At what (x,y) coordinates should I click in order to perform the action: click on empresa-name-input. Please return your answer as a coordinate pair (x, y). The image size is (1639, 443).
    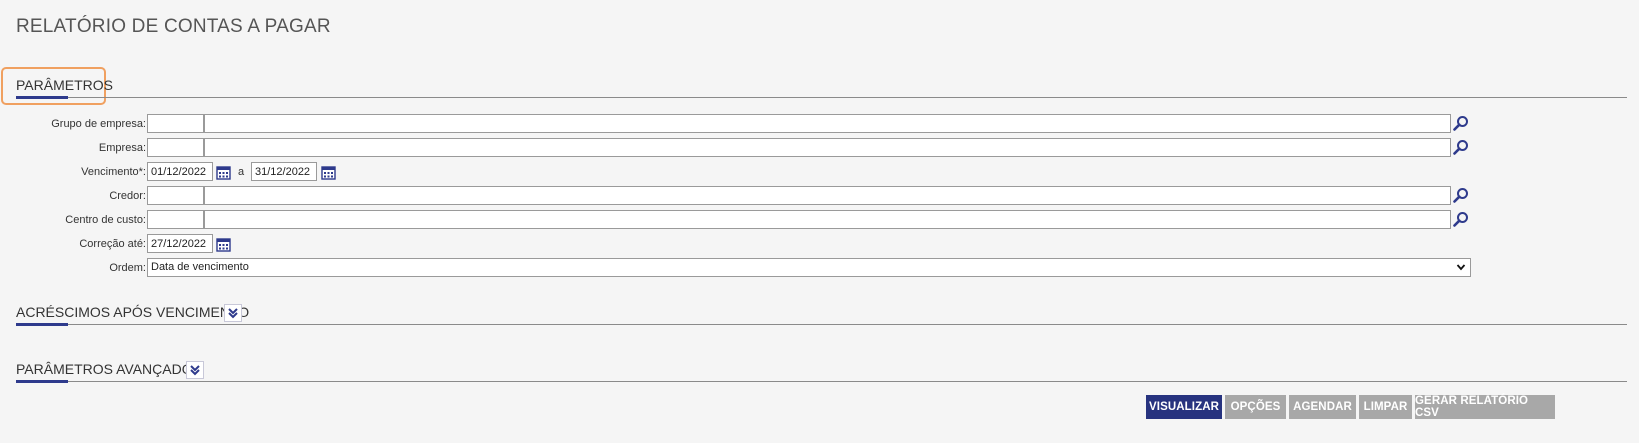
    Looking at the image, I should click on (827, 147).